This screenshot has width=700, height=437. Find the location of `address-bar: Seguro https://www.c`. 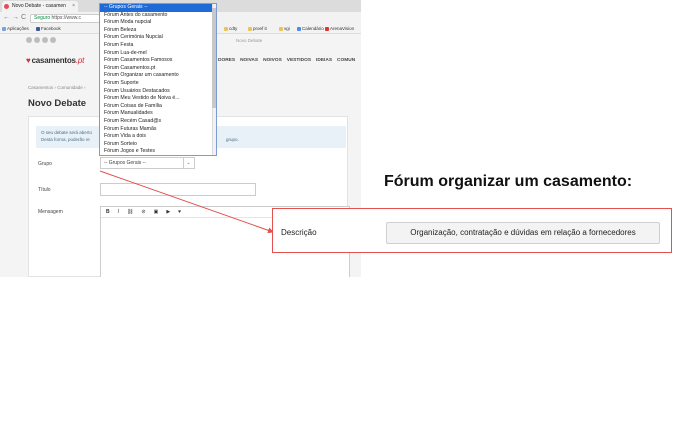

address-bar: Seguro https://www.c is located at coordinates (65, 18).